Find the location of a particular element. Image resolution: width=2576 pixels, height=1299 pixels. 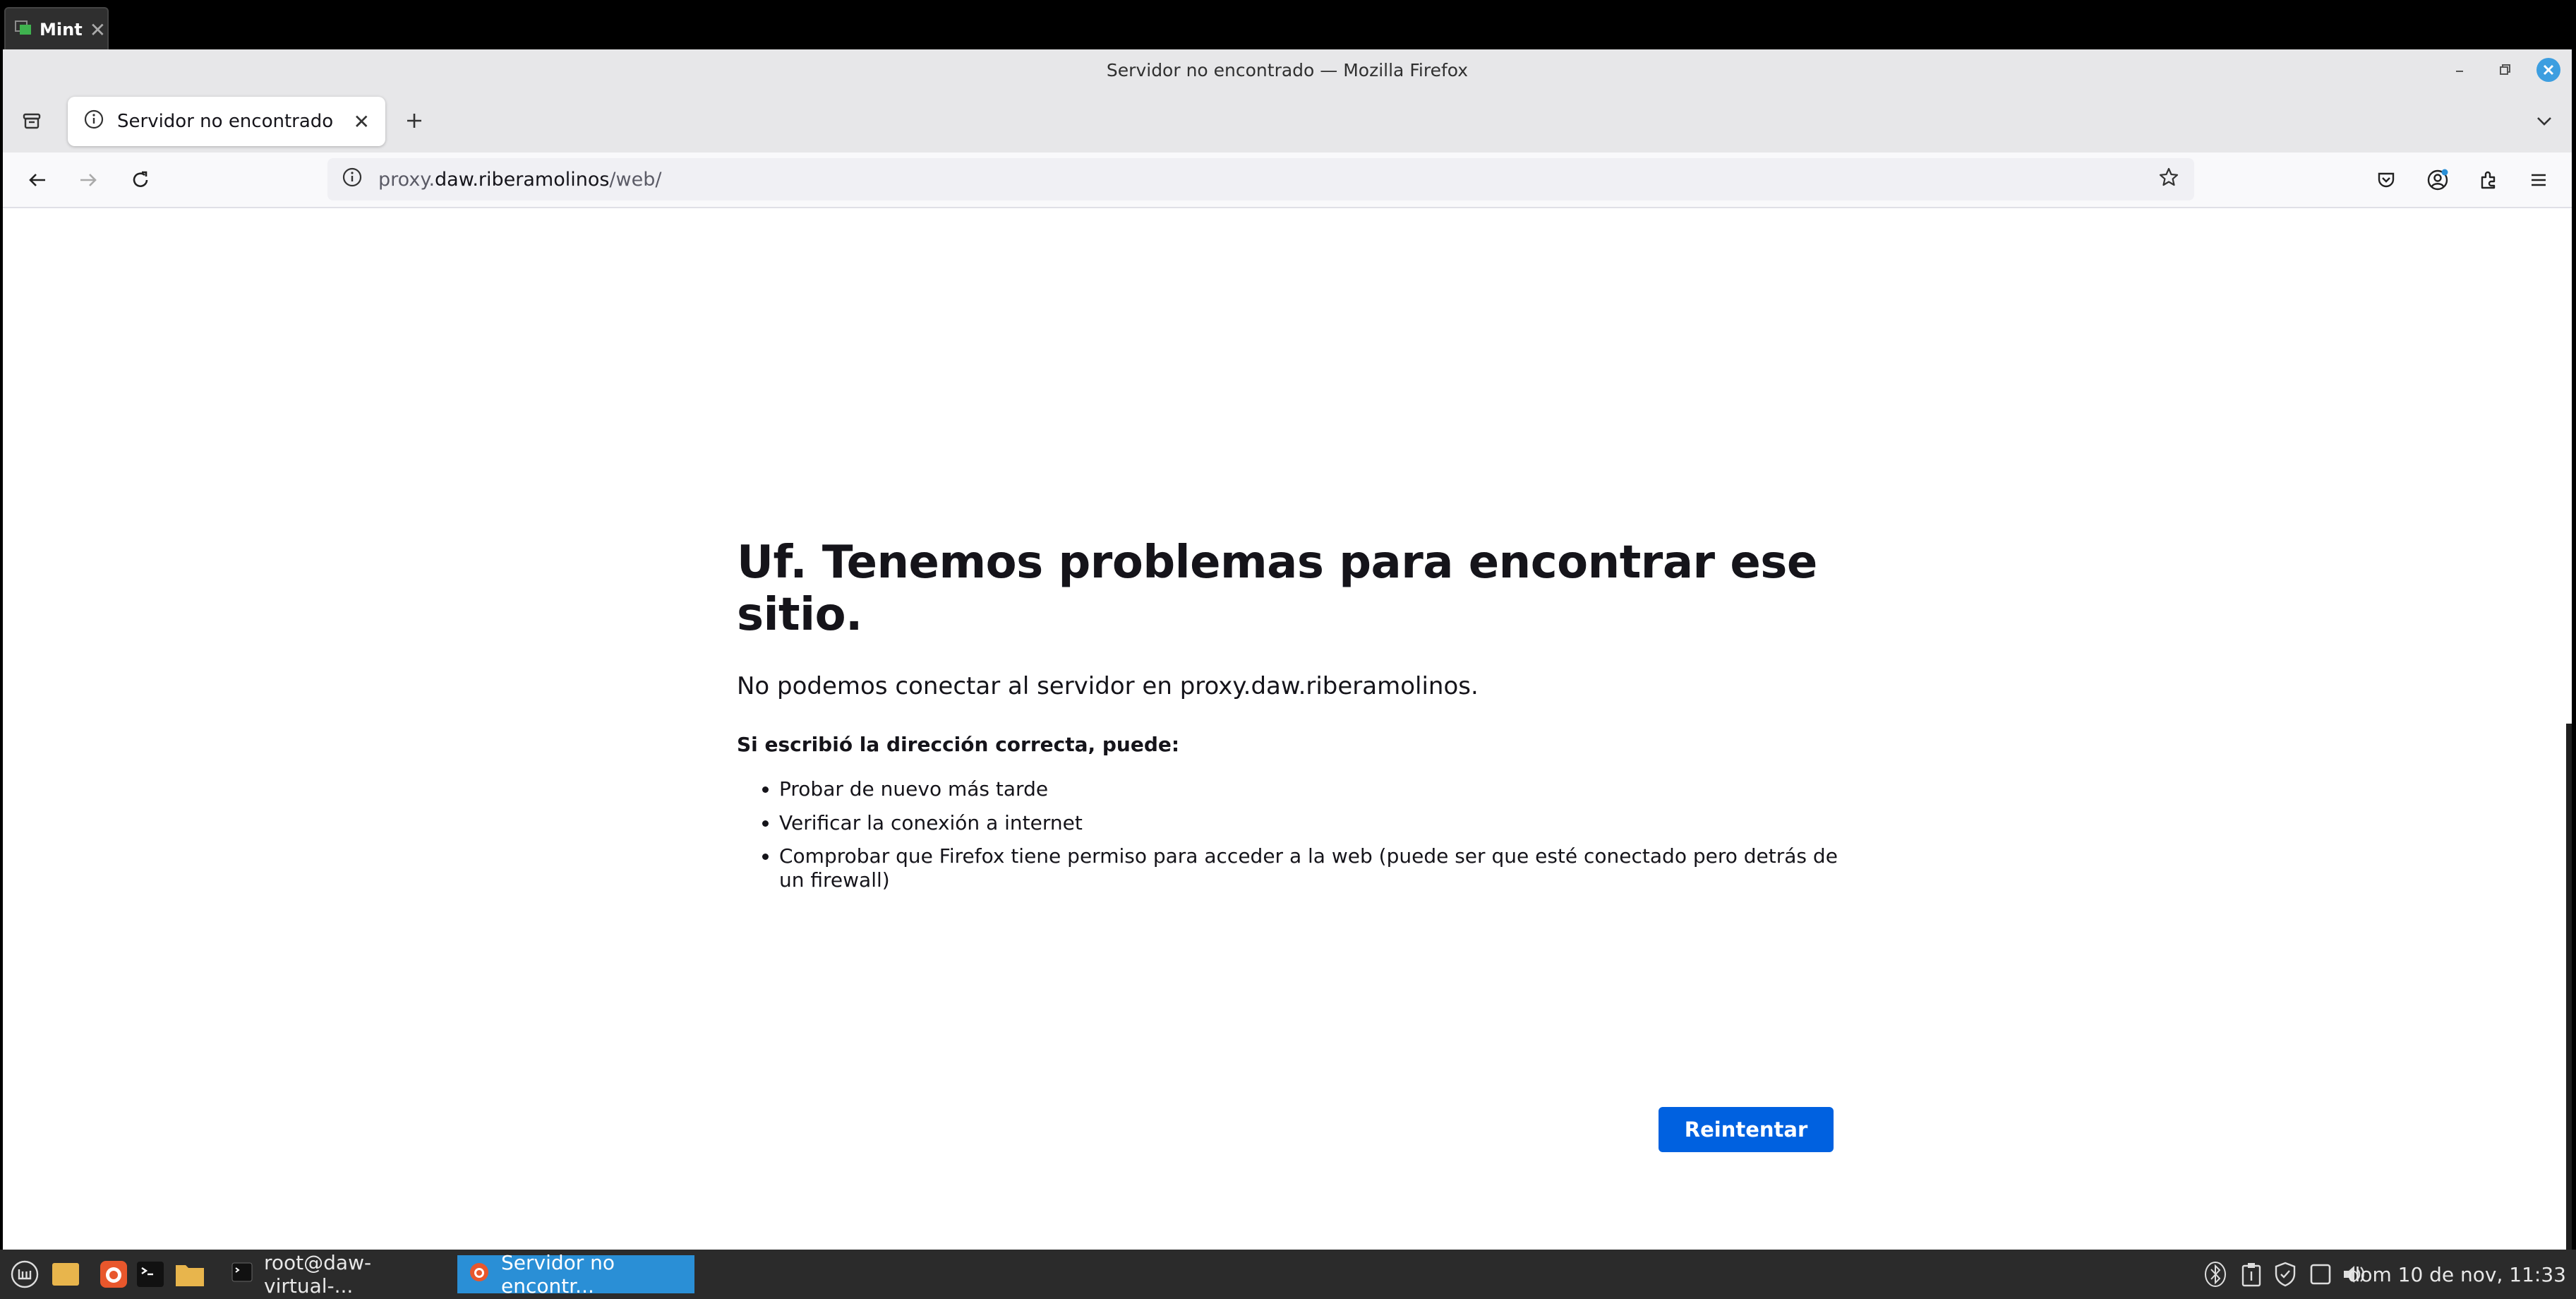

url-host: daw.riberamolinos is located at coordinates (522, 179).